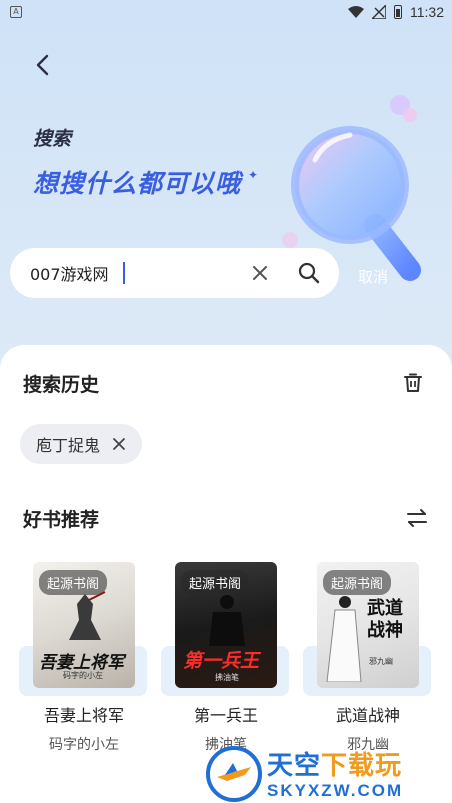  Describe the element at coordinates (84, 714) in the screenshot. I see `book-title: 吾妻上将军` at that location.